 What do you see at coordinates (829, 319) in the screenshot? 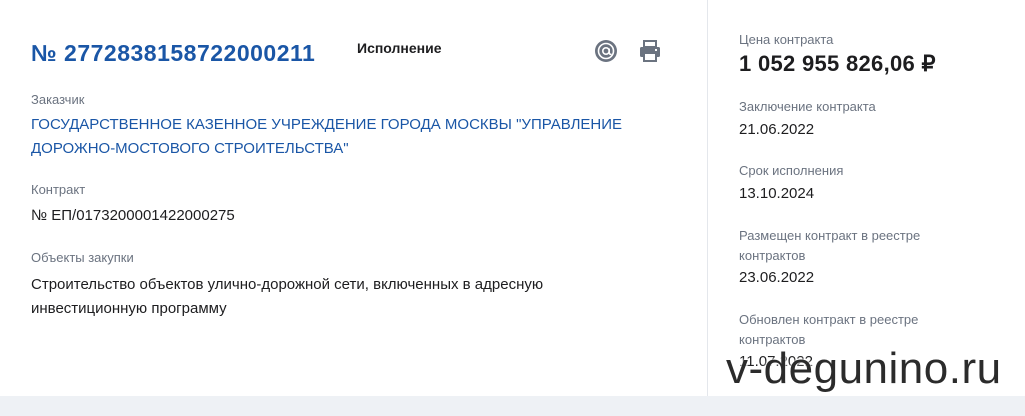
I see `updated-label-line1: Обновлен контракт в реестре` at bounding box center [829, 319].